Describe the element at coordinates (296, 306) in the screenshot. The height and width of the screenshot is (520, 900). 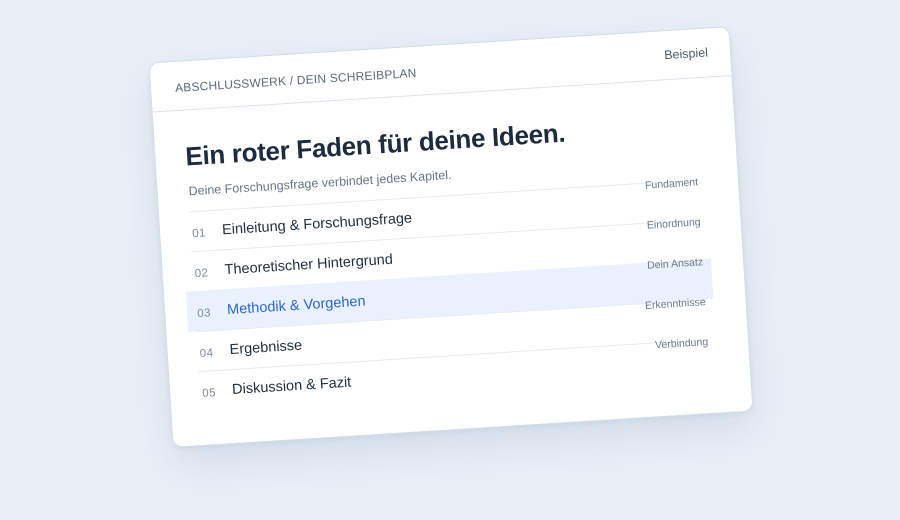
I see `chapter-title: Methodik & Vorgehen` at that location.